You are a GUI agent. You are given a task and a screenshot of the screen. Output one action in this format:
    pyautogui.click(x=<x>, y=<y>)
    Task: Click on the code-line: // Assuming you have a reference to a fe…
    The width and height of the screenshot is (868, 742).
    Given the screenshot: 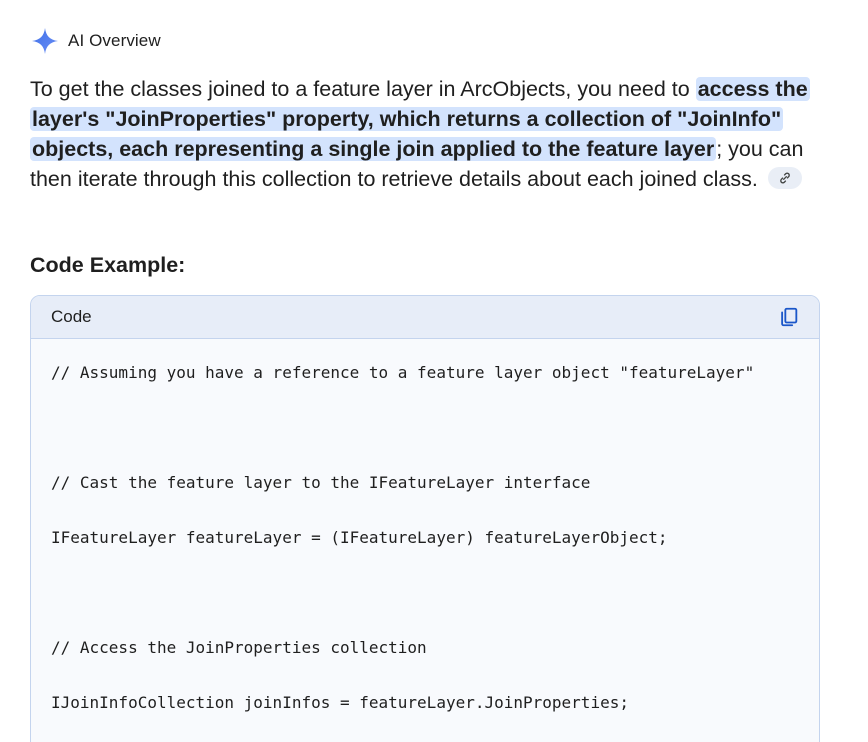 What is the action you would take?
    pyautogui.click(x=403, y=372)
    